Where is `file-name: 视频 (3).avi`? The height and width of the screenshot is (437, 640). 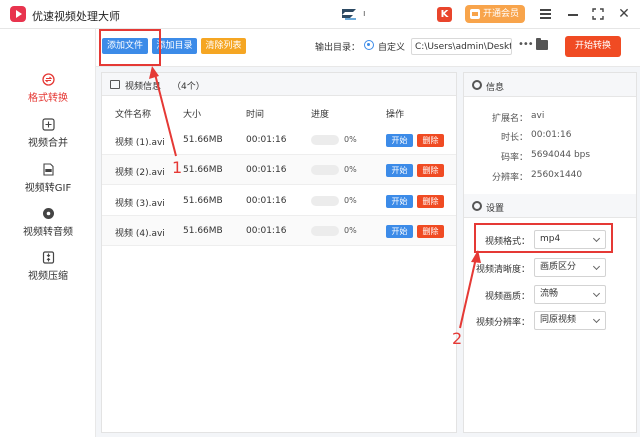
file-name: 视频 (3).avi is located at coordinates (140, 204).